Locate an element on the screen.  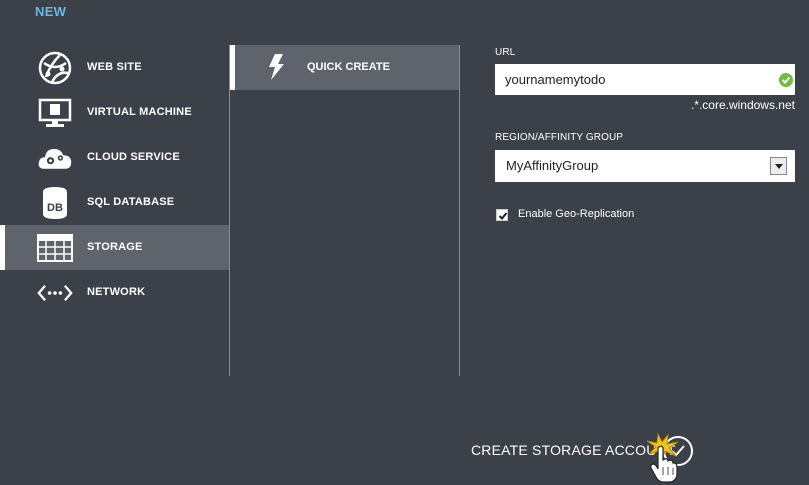
nav-item-sql-database: DB SQL DATABASE is located at coordinates (114, 202).